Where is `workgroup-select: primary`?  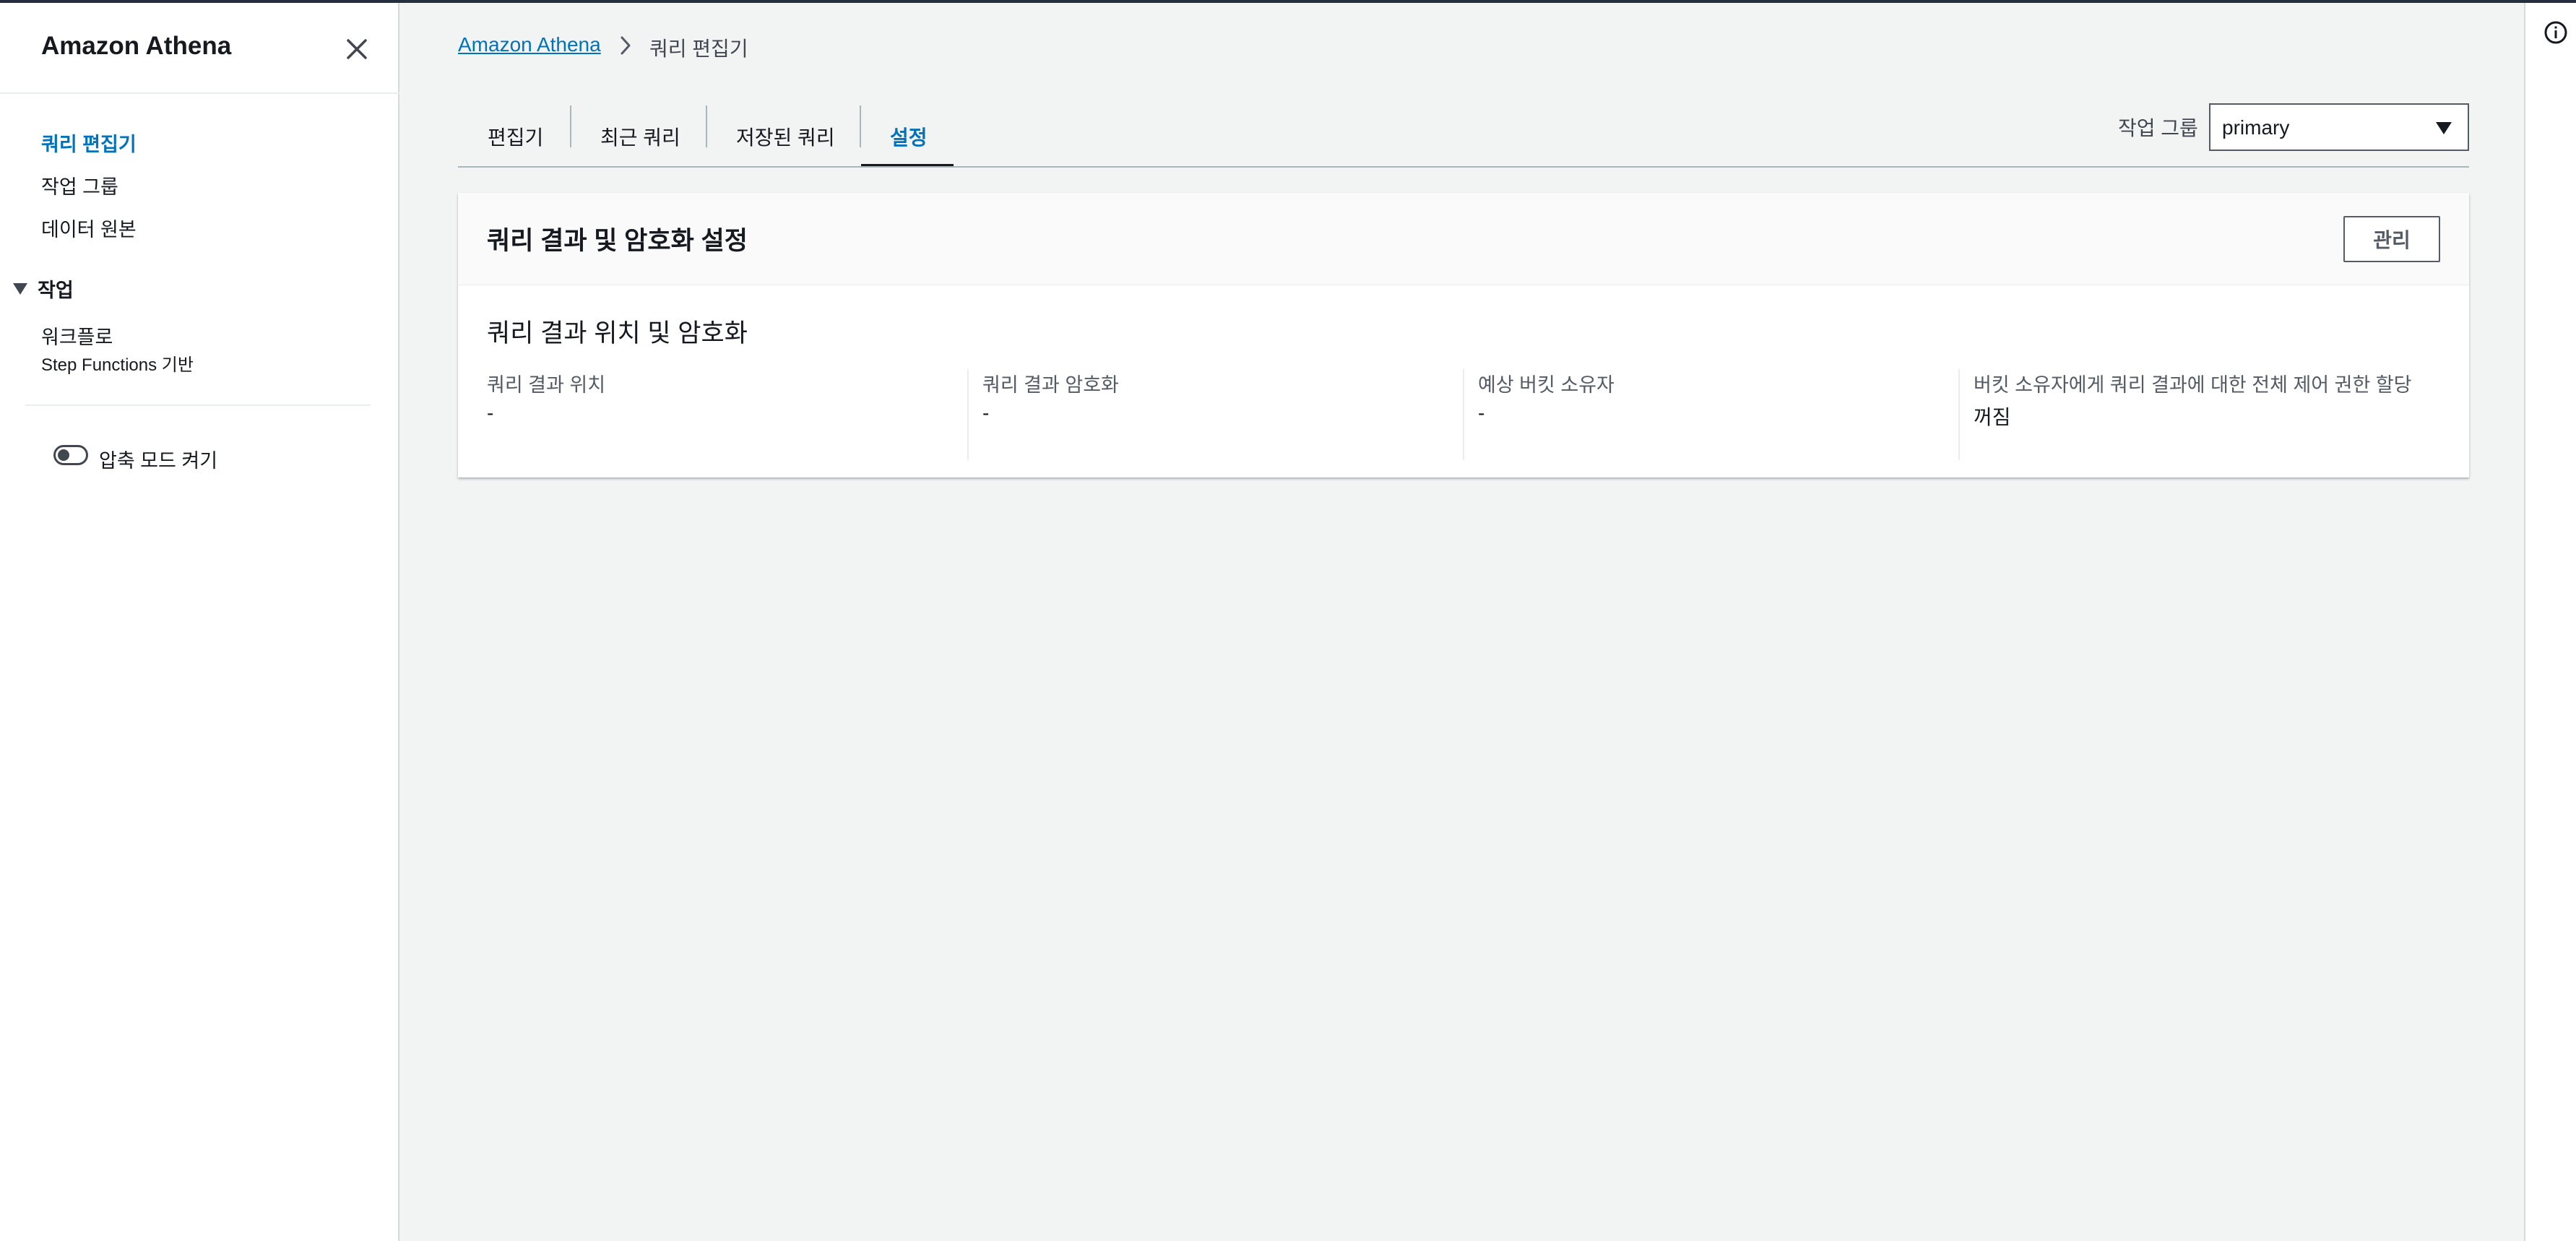 workgroup-select: primary is located at coordinates (2339, 127).